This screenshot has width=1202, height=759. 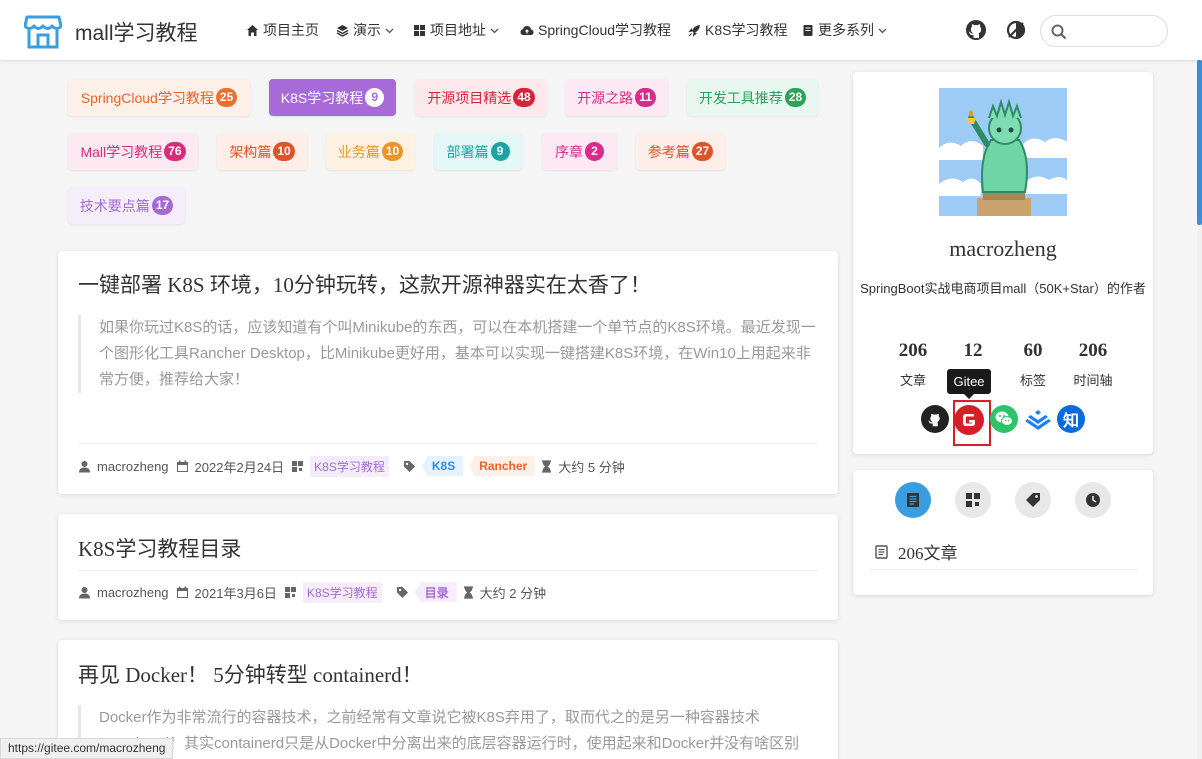 I want to click on nav-project-address-label: 项目地址, so click(x=458, y=30).